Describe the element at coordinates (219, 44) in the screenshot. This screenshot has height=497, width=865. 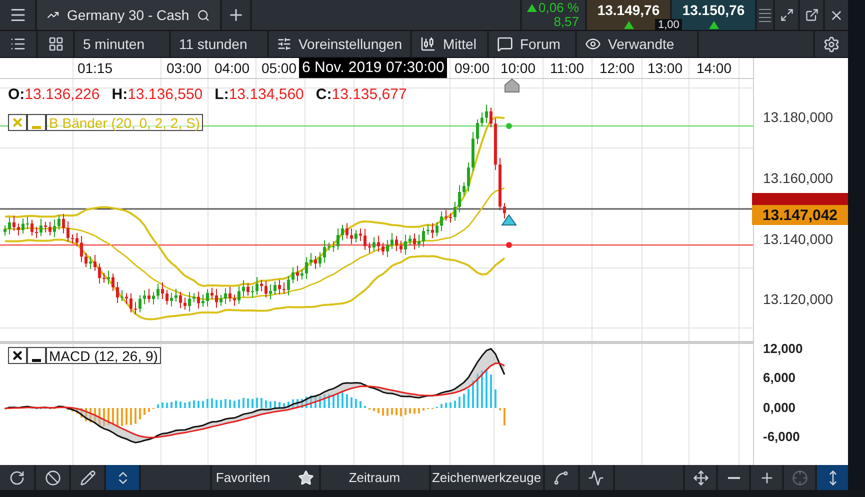
I see `toolbar-button: 11 stunden` at that location.